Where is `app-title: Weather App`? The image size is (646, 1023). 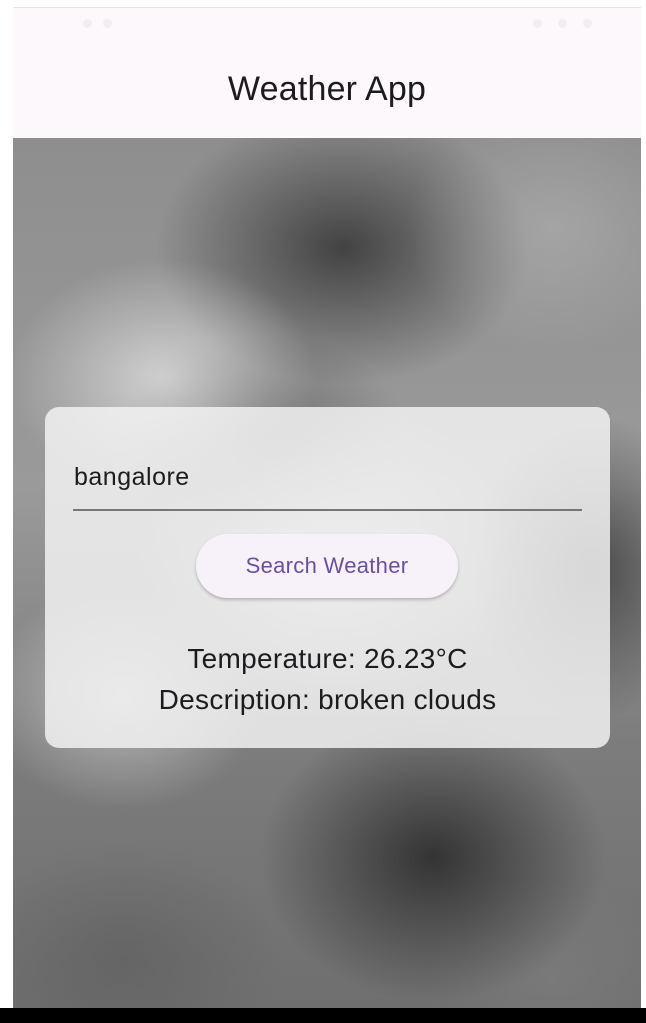
app-title: Weather App is located at coordinates (327, 88).